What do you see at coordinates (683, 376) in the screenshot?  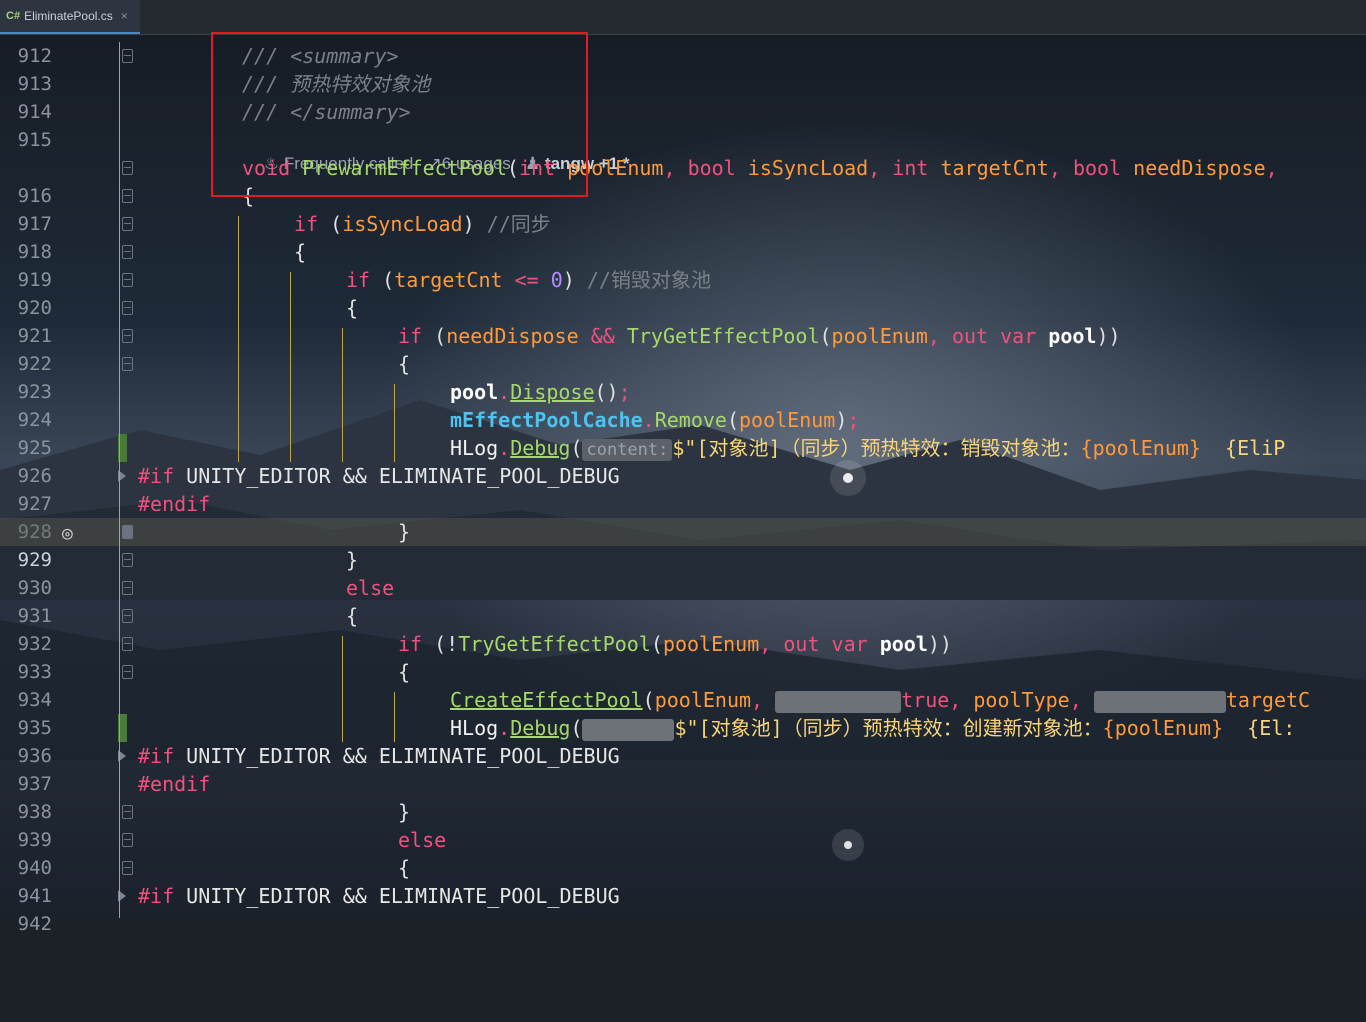 I see `code-line: 923 {` at bounding box center [683, 376].